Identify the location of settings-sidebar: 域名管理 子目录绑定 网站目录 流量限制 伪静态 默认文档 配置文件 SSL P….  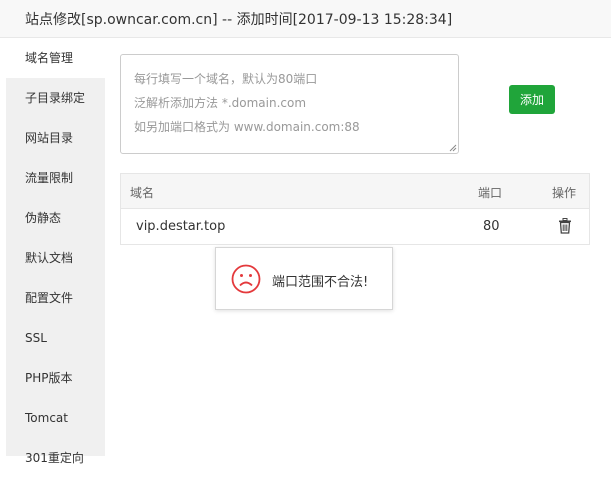
(55, 251).